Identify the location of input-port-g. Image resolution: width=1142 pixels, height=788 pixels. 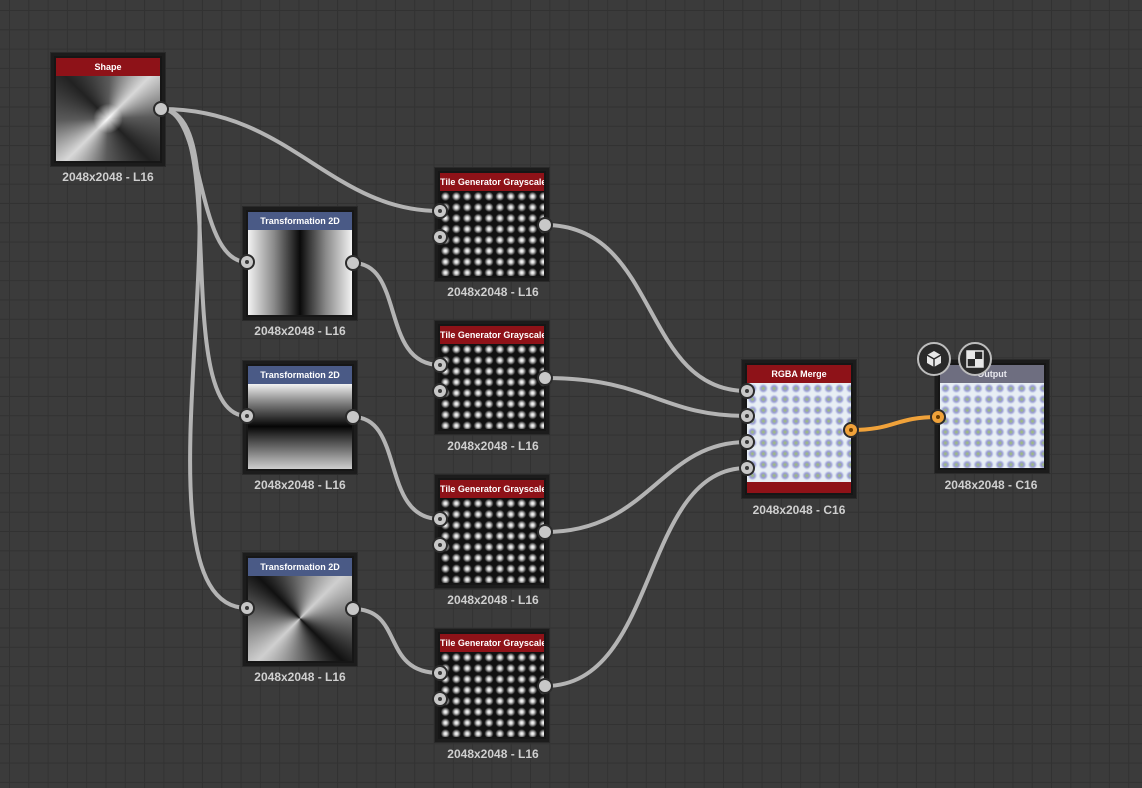
(747, 416).